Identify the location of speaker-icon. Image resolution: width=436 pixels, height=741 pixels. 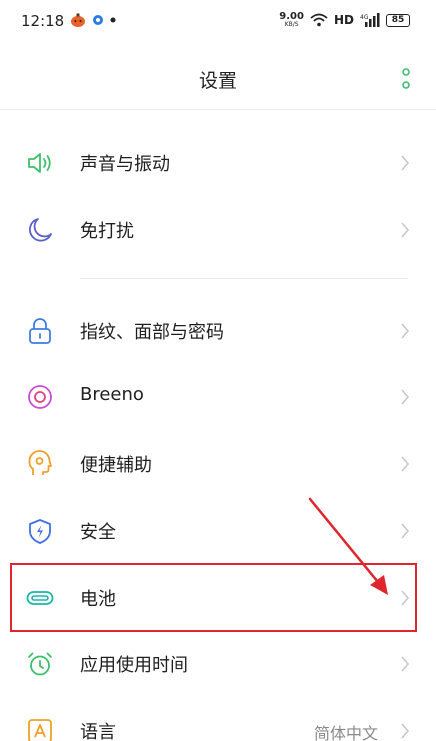
(39, 163).